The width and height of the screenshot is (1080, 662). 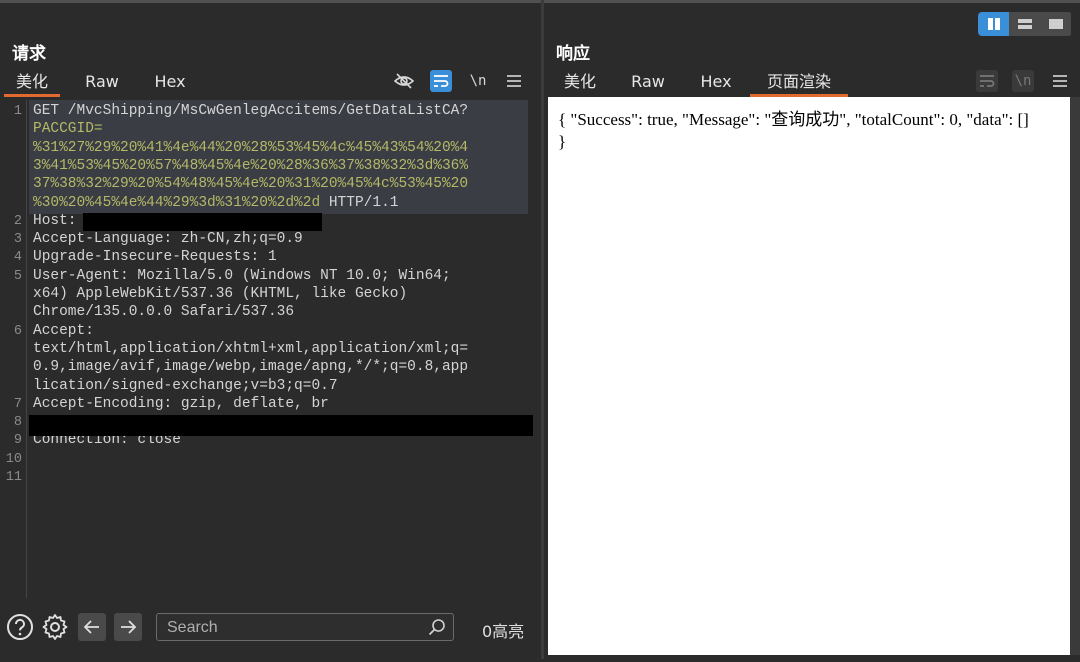 What do you see at coordinates (1075, 376) in the screenshot?
I see `scrollbar` at bounding box center [1075, 376].